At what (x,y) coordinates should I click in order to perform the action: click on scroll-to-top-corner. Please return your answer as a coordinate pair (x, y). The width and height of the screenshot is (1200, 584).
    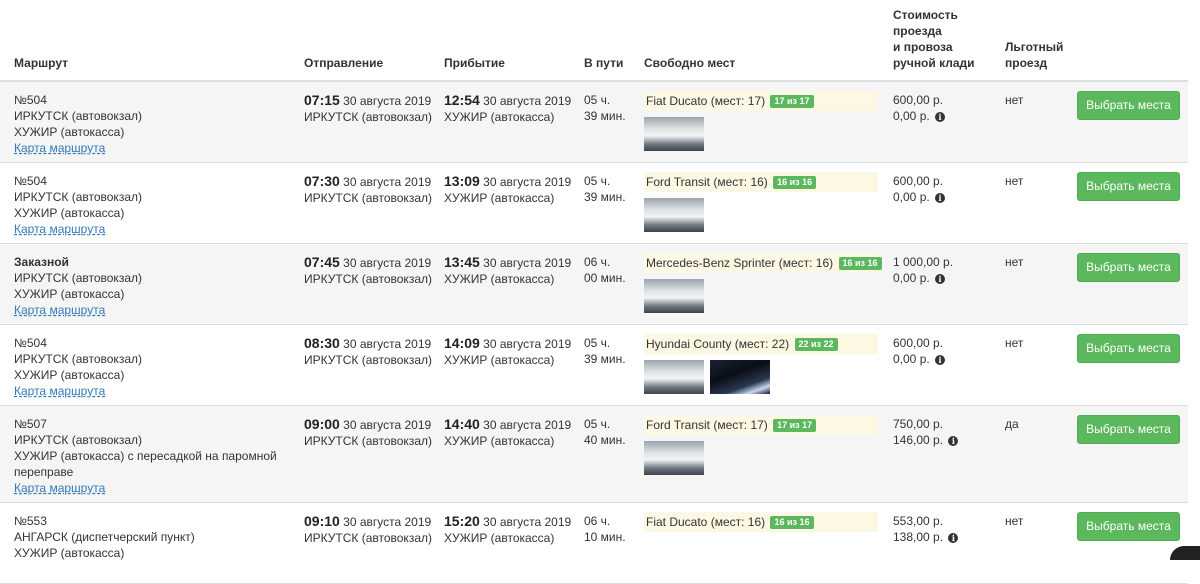
    Looking at the image, I should click on (1185, 553).